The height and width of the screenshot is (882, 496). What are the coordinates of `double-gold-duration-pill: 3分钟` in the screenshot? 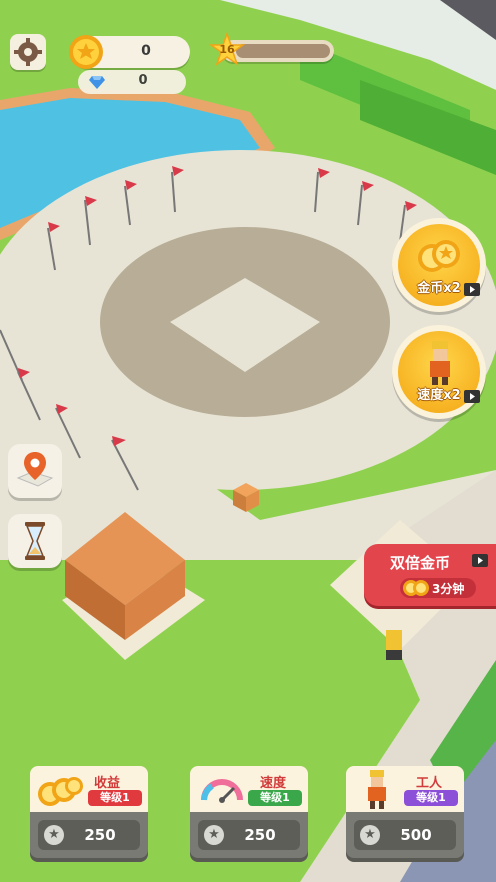 It's located at (438, 588).